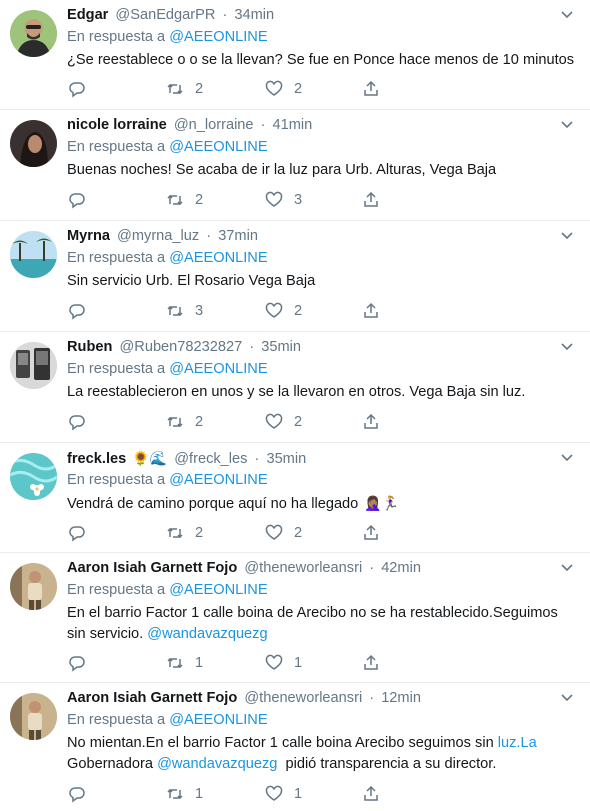 This screenshot has height=811, width=590. I want to click on reply-context: En respuesta a @AEEONLINE, so click(167, 258).